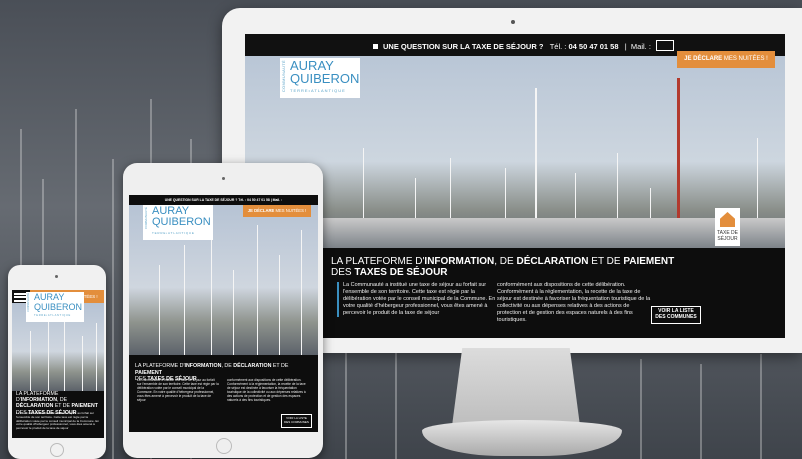 This screenshot has width=802, height=459. Describe the element at coordinates (57, 450) in the screenshot. I see `phone-home-button` at that location.